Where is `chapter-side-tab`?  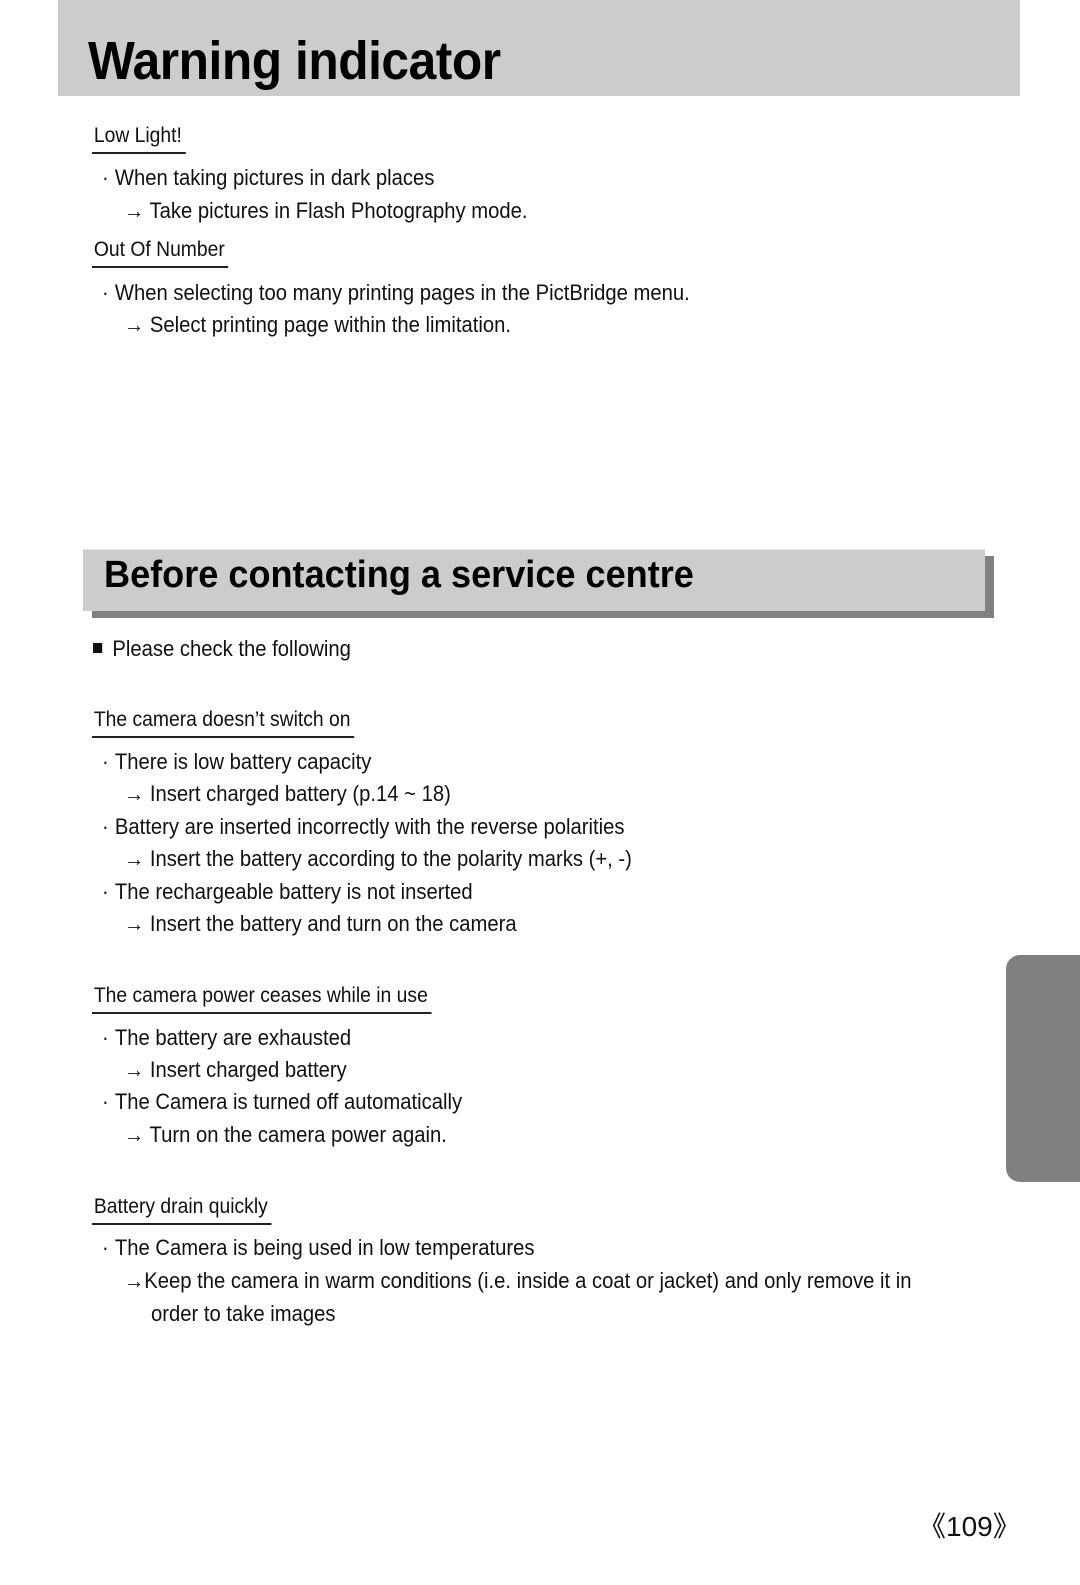
chapter-side-tab is located at coordinates (1043, 1068).